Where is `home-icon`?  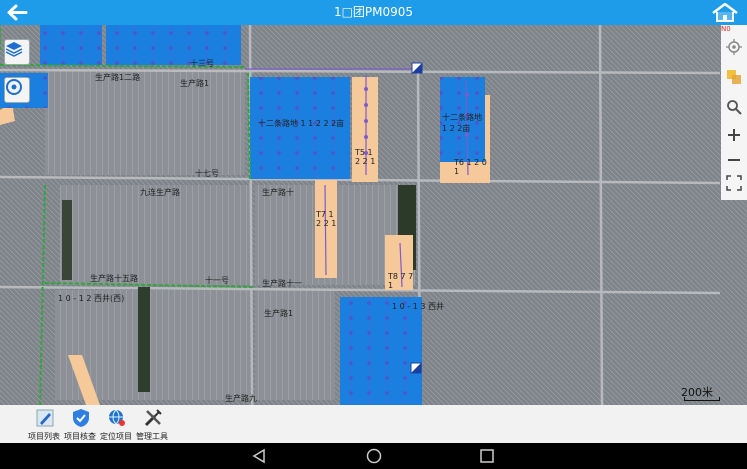
home-icon is located at coordinates (725, 12).